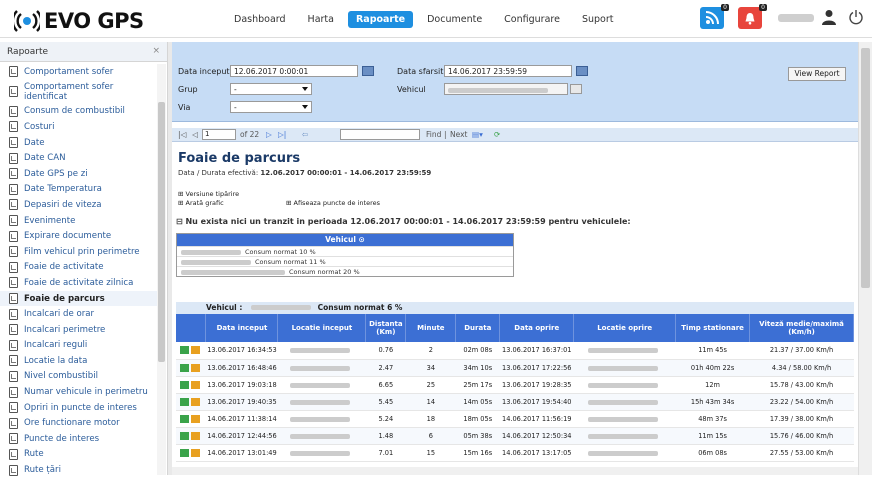  What do you see at coordinates (156, 51) in the screenshot?
I see `close-icon: ×` at bounding box center [156, 51].